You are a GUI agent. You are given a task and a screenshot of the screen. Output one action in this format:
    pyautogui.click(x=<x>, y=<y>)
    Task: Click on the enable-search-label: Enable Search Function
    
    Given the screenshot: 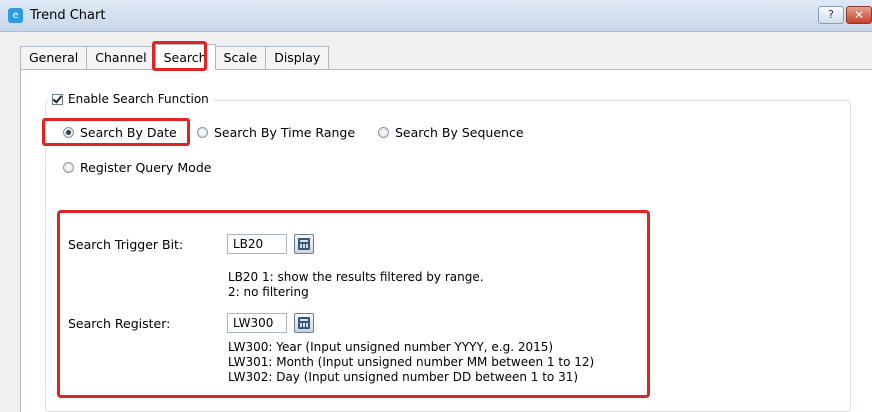 What is the action you would take?
    pyautogui.click(x=138, y=99)
    